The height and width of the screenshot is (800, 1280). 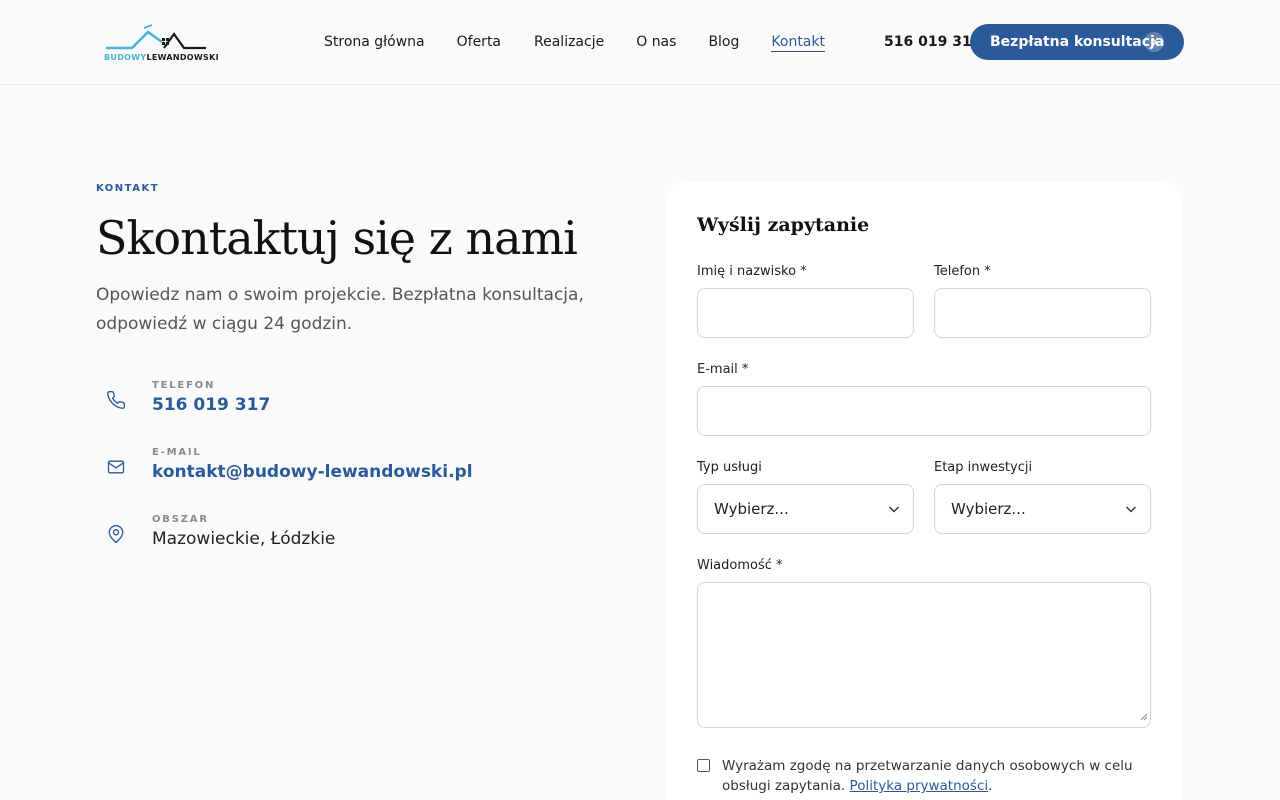 What do you see at coordinates (184, 385) in the screenshot?
I see `contact-phone-label: TELEFON` at bounding box center [184, 385].